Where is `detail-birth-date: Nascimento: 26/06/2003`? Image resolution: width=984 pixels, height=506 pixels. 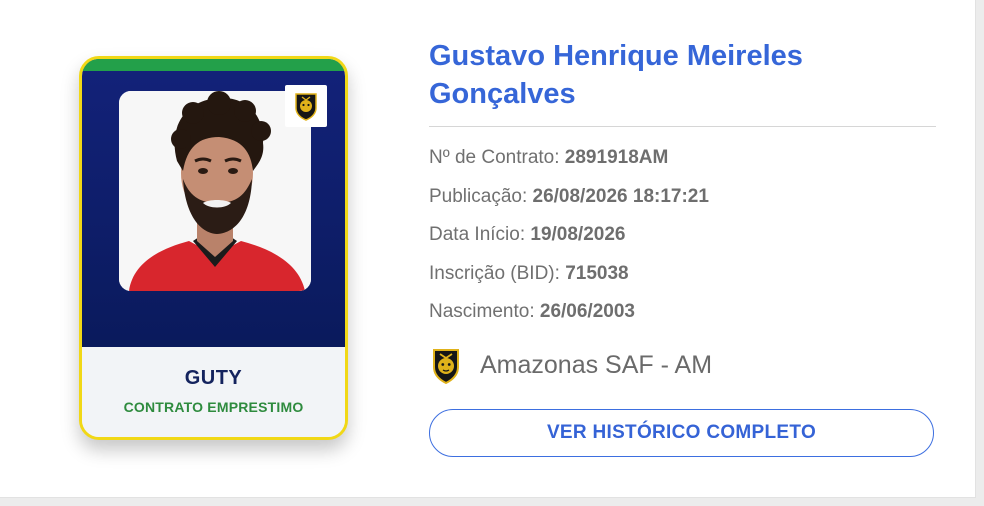 detail-birth-date: Nascimento: 26/06/2003 is located at coordinates (569, 320).